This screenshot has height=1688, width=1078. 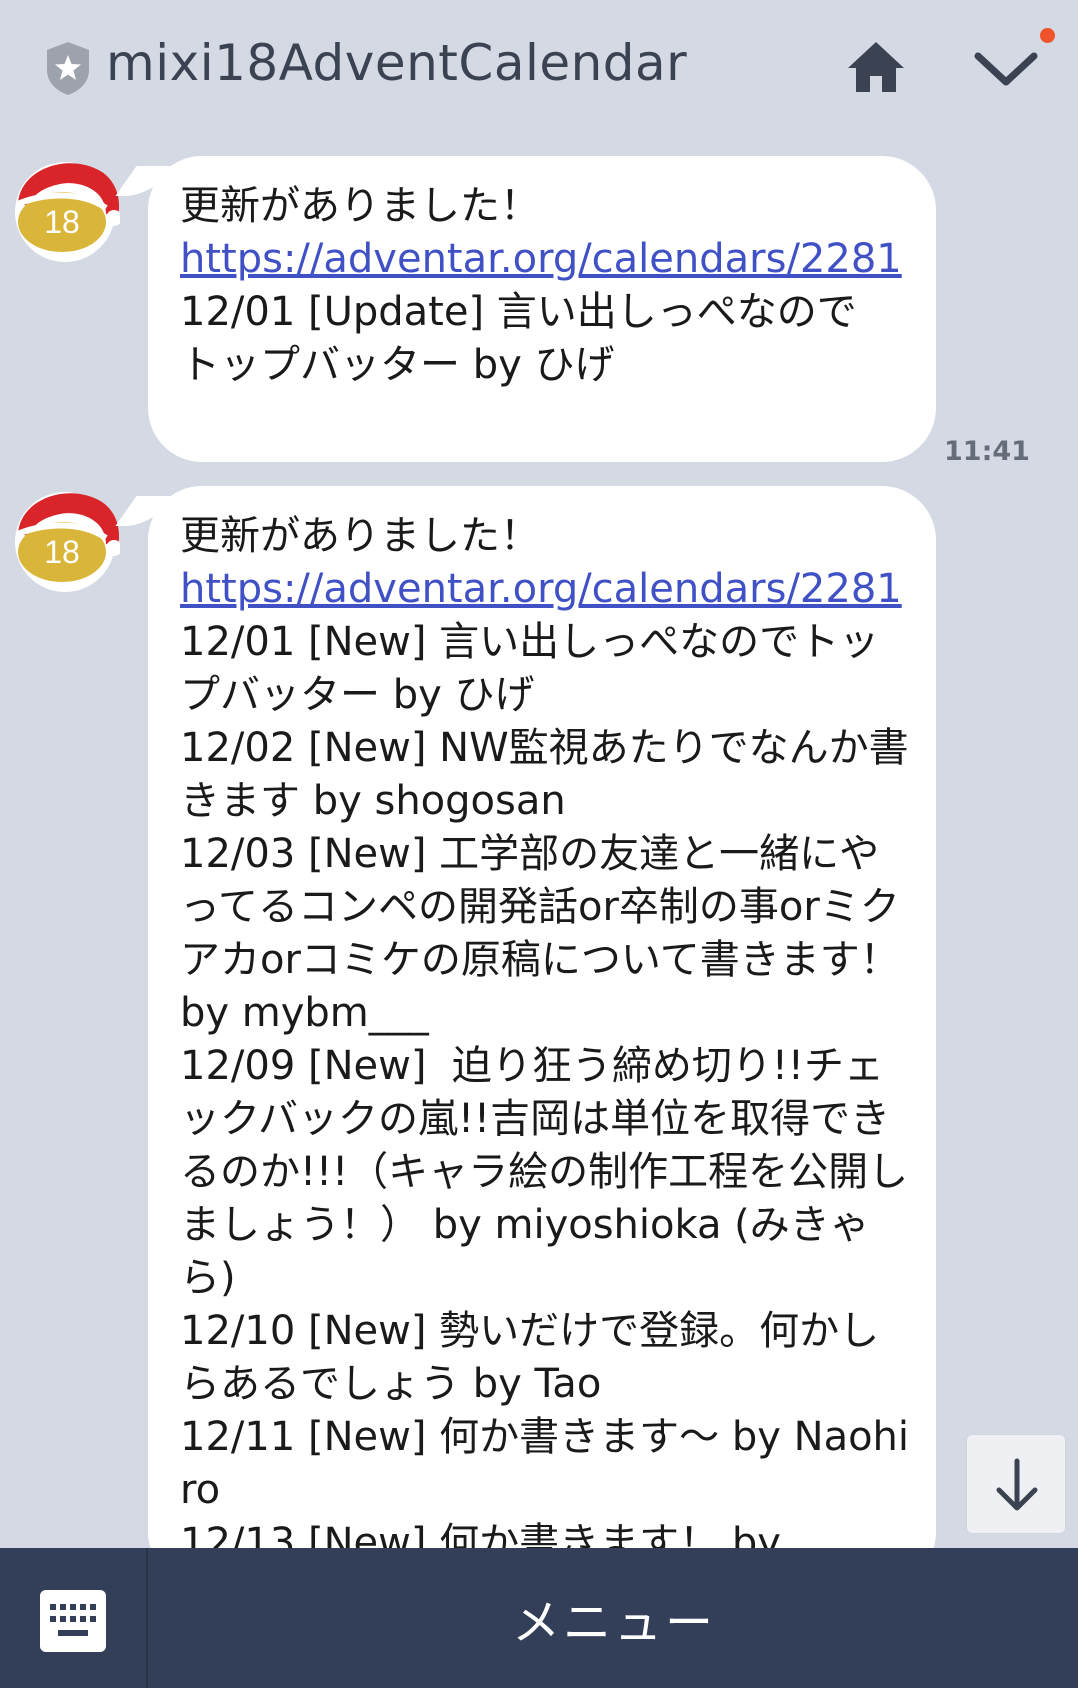 I want to click on star-shield-icon, so click(x=68, y=68).